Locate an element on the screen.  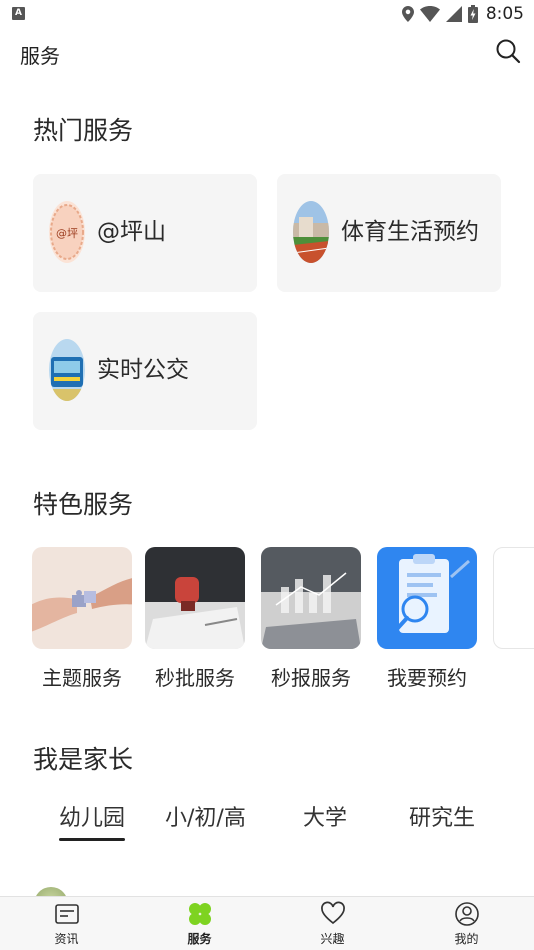
nav-item-services: 服务 is located at coordinates (199, 923).